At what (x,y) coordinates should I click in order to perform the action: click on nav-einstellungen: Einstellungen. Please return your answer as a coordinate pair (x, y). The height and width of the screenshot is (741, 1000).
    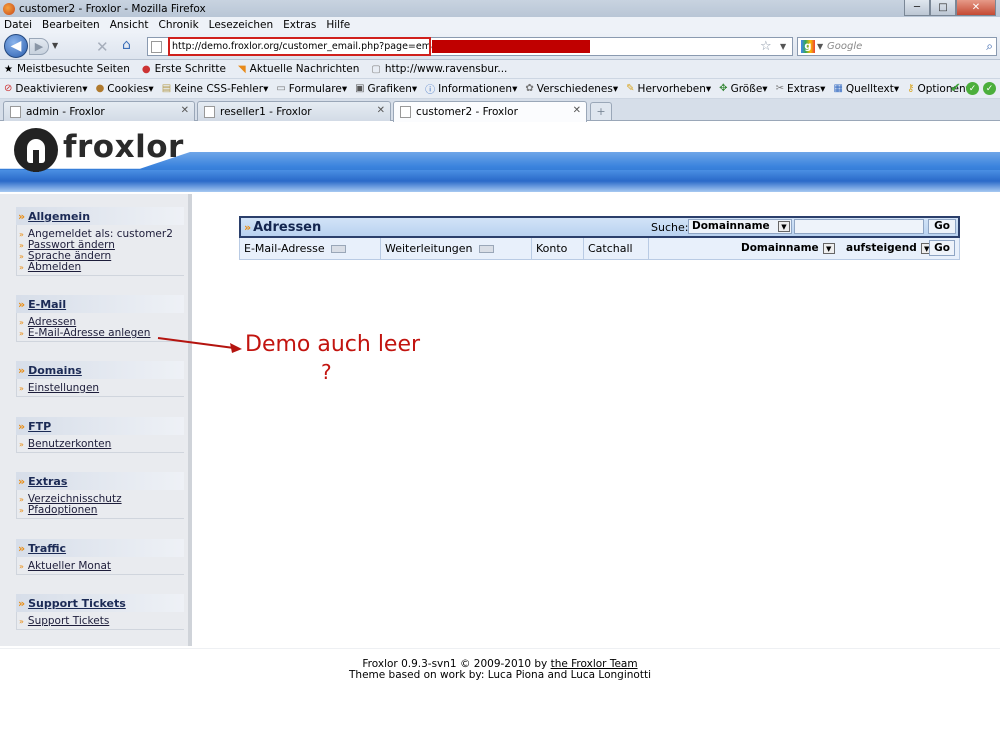
    Looking at the image, I should click on (63, 388).